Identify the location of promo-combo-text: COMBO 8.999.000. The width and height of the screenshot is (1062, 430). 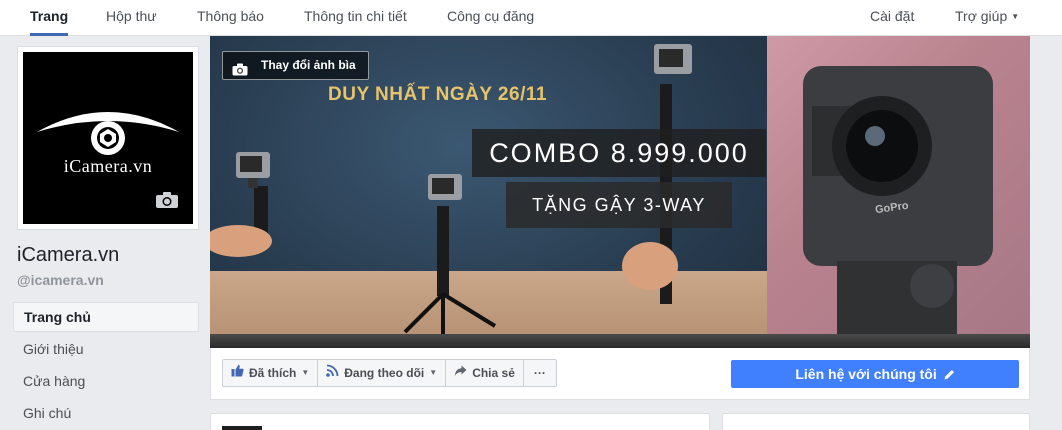
(619, 153).